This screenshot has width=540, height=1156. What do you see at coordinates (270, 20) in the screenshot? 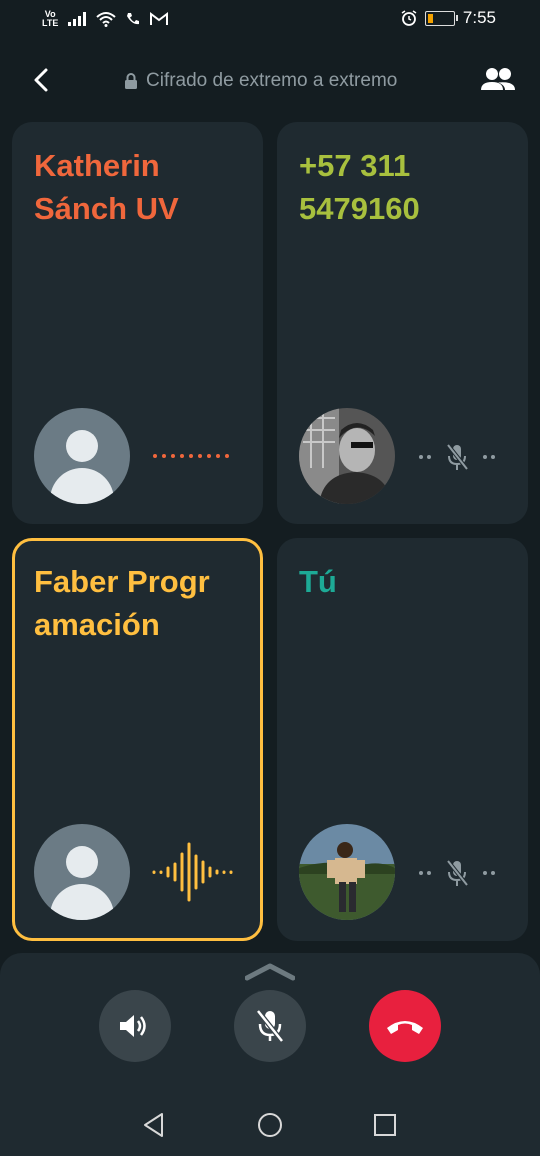
I see `status-bar: Vo LTE 7:55` at bounding box center [270, 20].